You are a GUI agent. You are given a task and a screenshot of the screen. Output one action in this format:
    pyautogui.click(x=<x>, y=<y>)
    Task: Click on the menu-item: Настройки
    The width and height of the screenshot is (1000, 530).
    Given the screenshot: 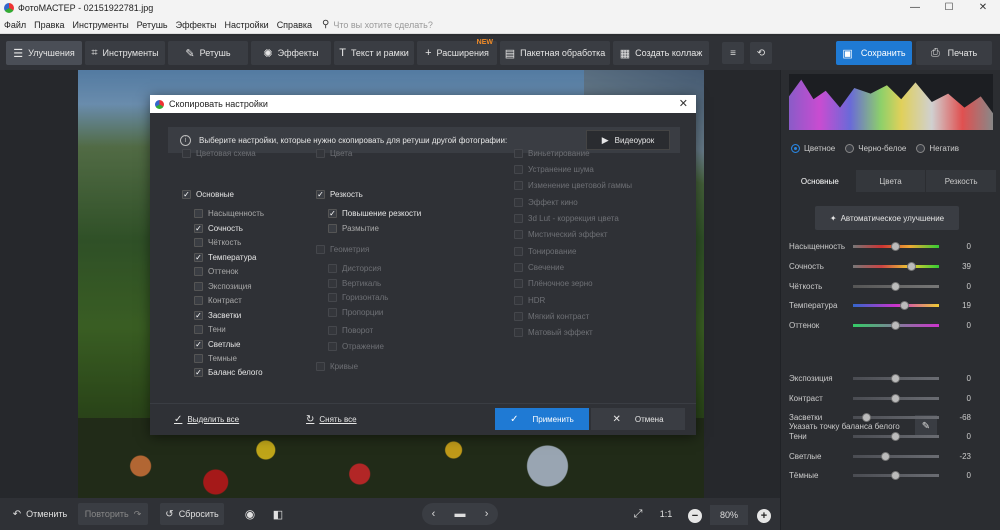 What is the action you would take?
    pyautogui.click(x=247, y=25)
    